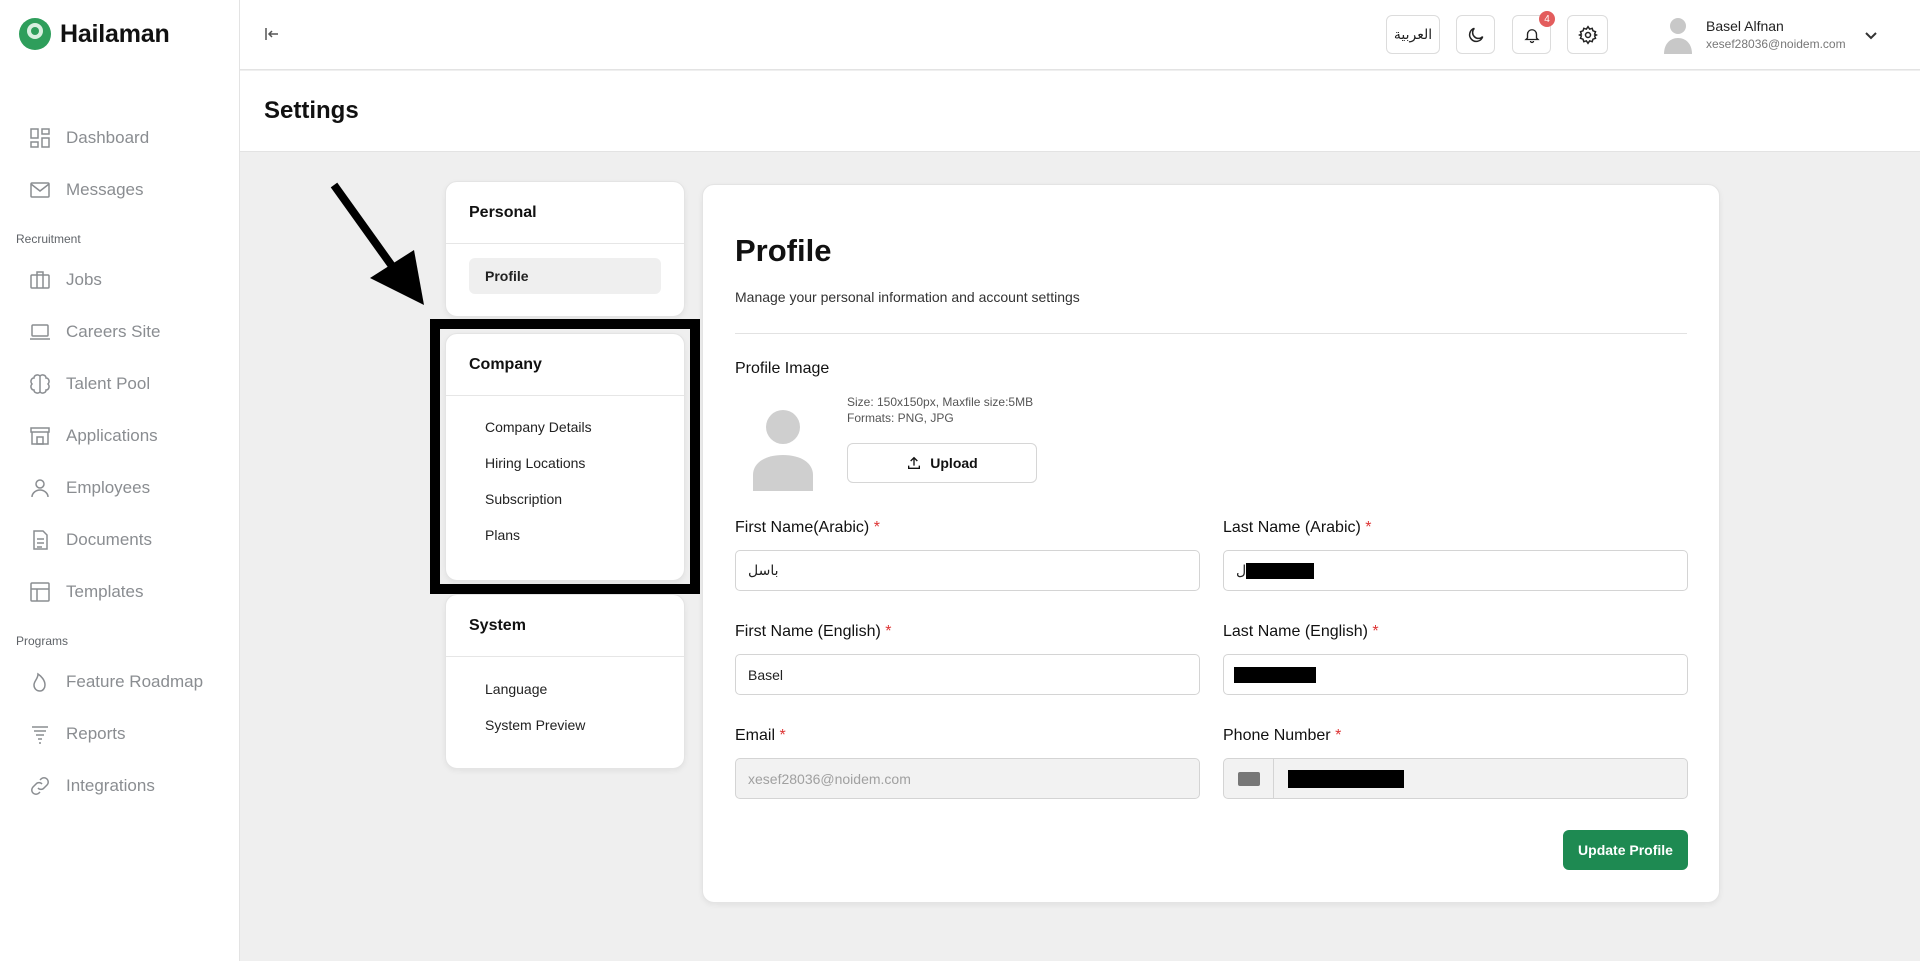 This screenshot has width=1920, height=961. I want to click on annotation-arrow, so click(377, 243).